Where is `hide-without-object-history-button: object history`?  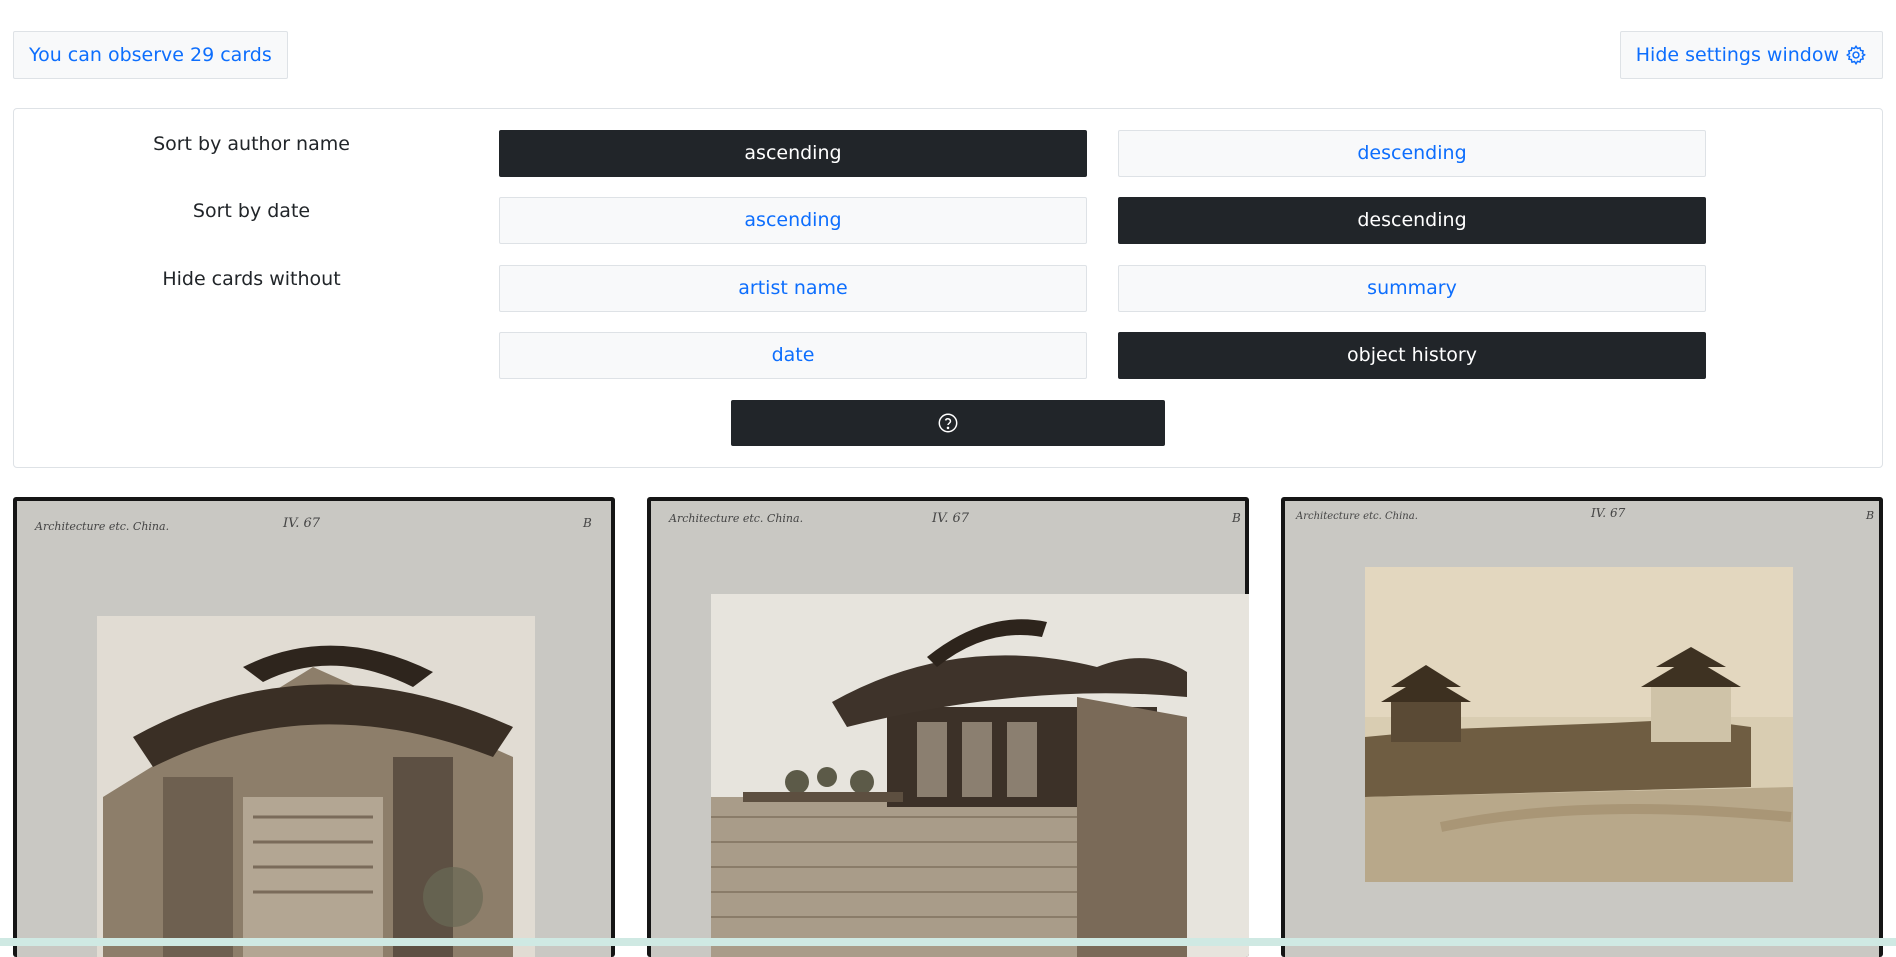
hide-without-object-history-button: object history is located at coordinates (1412, 355).